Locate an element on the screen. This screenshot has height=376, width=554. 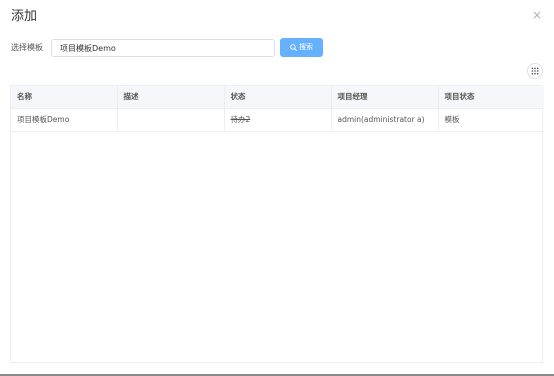
cell-status: 待办2 is located at coordinates (278, 120).